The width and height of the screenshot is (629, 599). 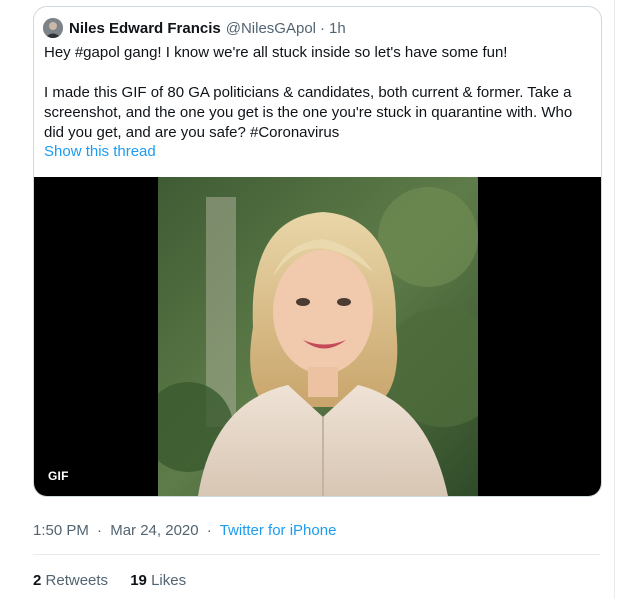 I want to click on engagement-stats: 2 Retweets 19 Likes, so click(x=118, y=580).